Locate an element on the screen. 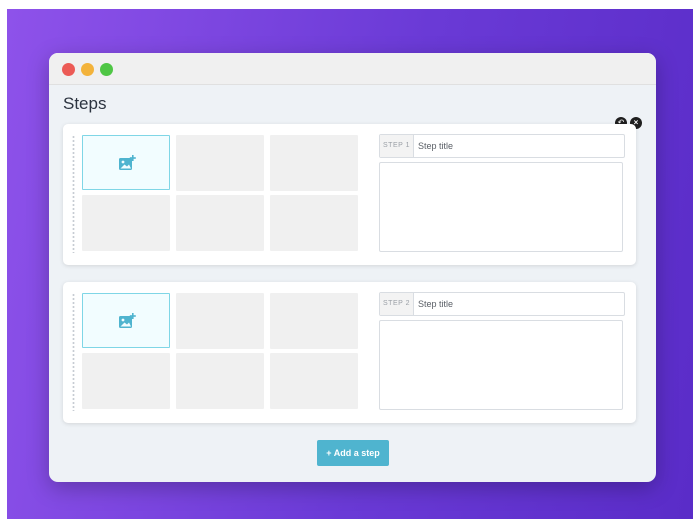  step-title-row: STEP 1 is located at coordinates (502, 146).